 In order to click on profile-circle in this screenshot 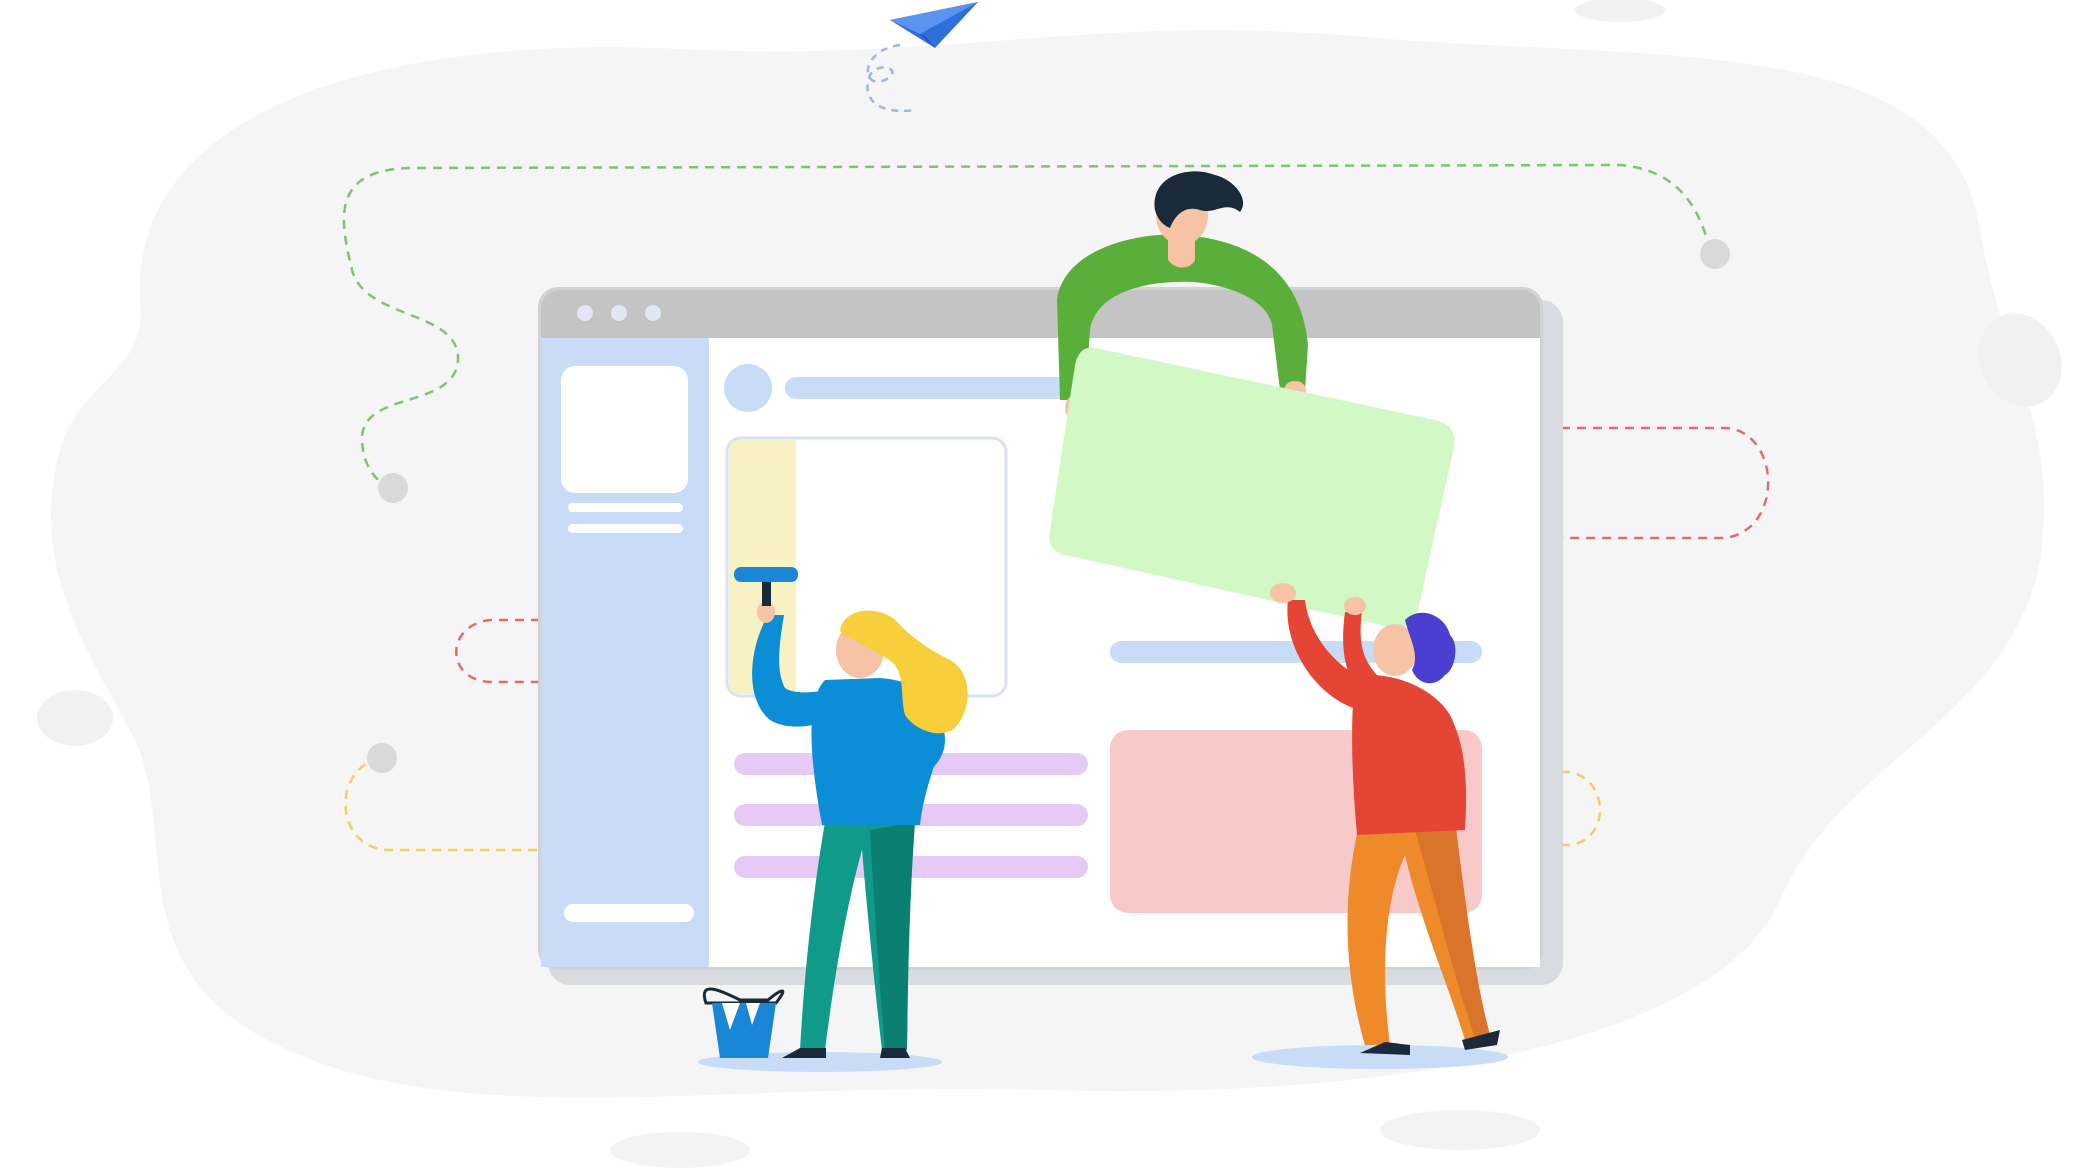, I will do `click(748, 388)`.